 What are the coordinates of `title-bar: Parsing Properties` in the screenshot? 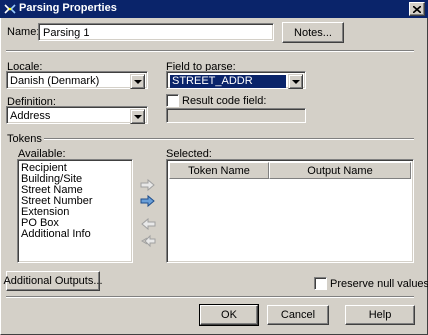 It's located at (214, 9).